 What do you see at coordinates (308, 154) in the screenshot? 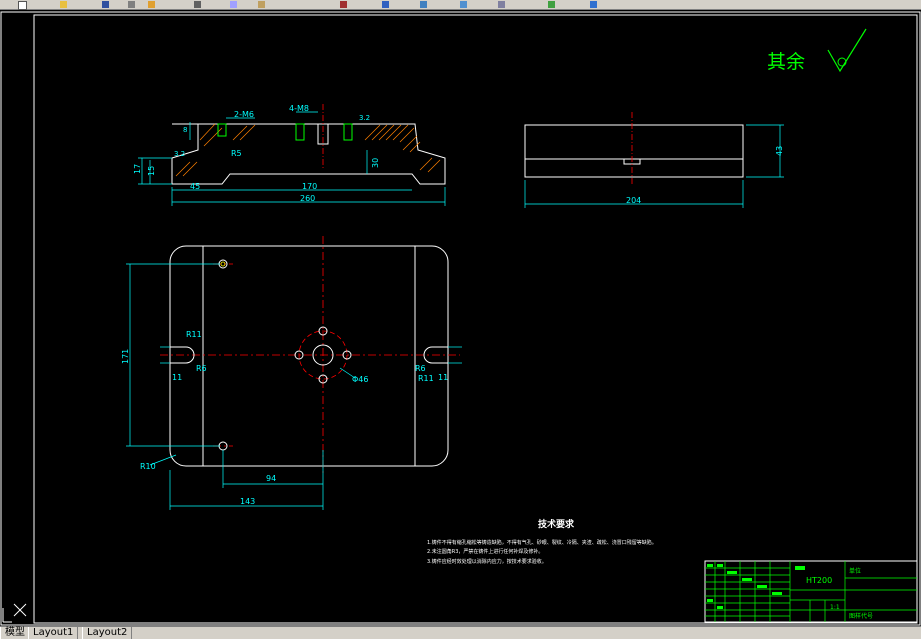
I see `front-section-outline` at bounding box center [308, 154].